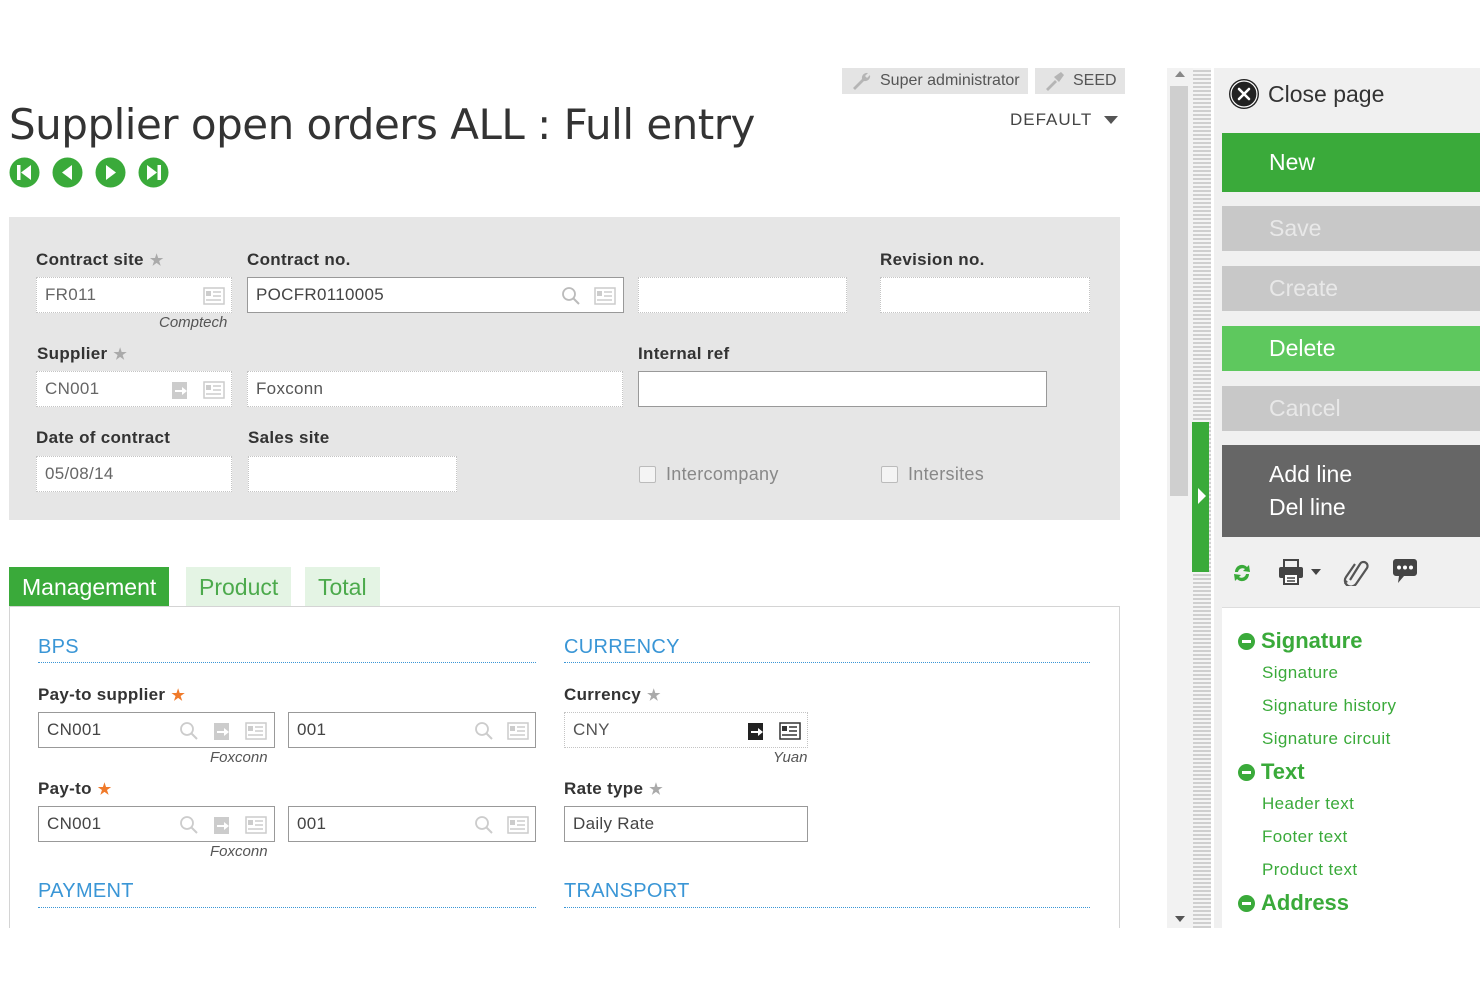 This screenshot has width=1480, height=987. I want to click on supplier-name-field: Foxconn, so click(435, 389).